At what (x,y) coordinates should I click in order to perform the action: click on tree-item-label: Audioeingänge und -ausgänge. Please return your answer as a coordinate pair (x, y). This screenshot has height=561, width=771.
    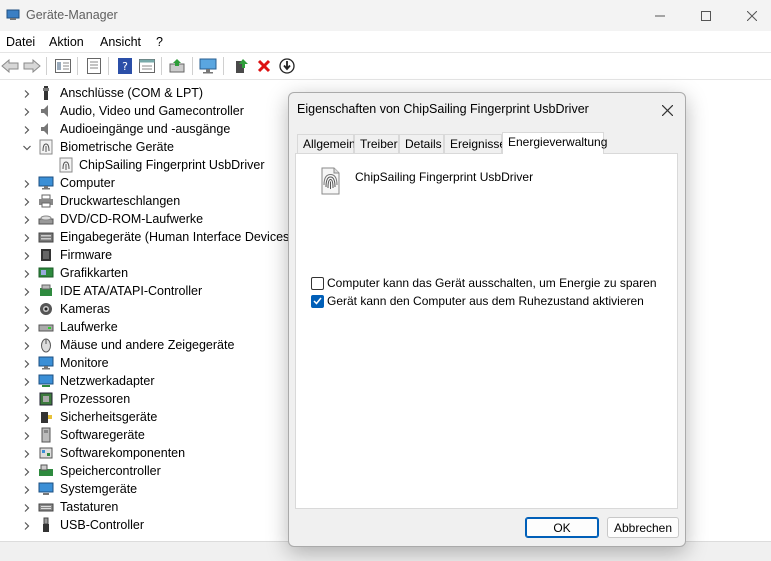
    Looking at the image, I should click on (145, 129).